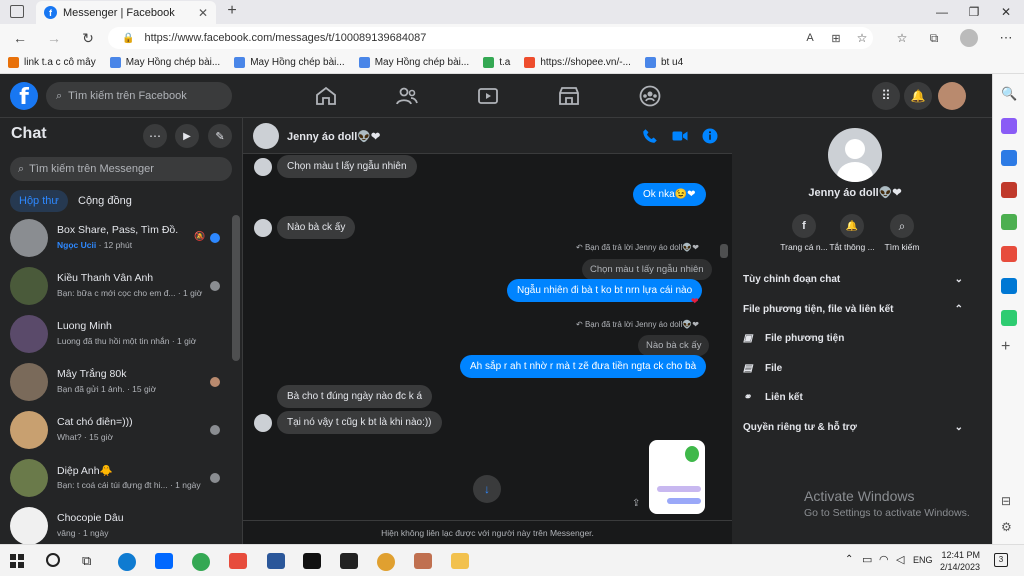 This screenshot has width=1024, height=576. Describe the element at coordinates (266, 136) in the screenshot. I see `contact-avatar` at that location.